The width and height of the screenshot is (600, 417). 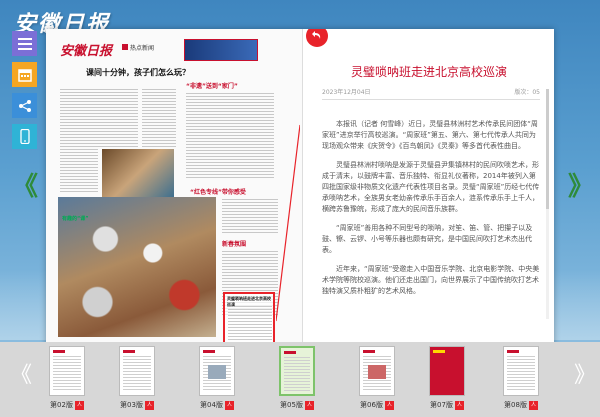 I want to click on thumbnail-page: 第02版人, so click(x=67, y=381).